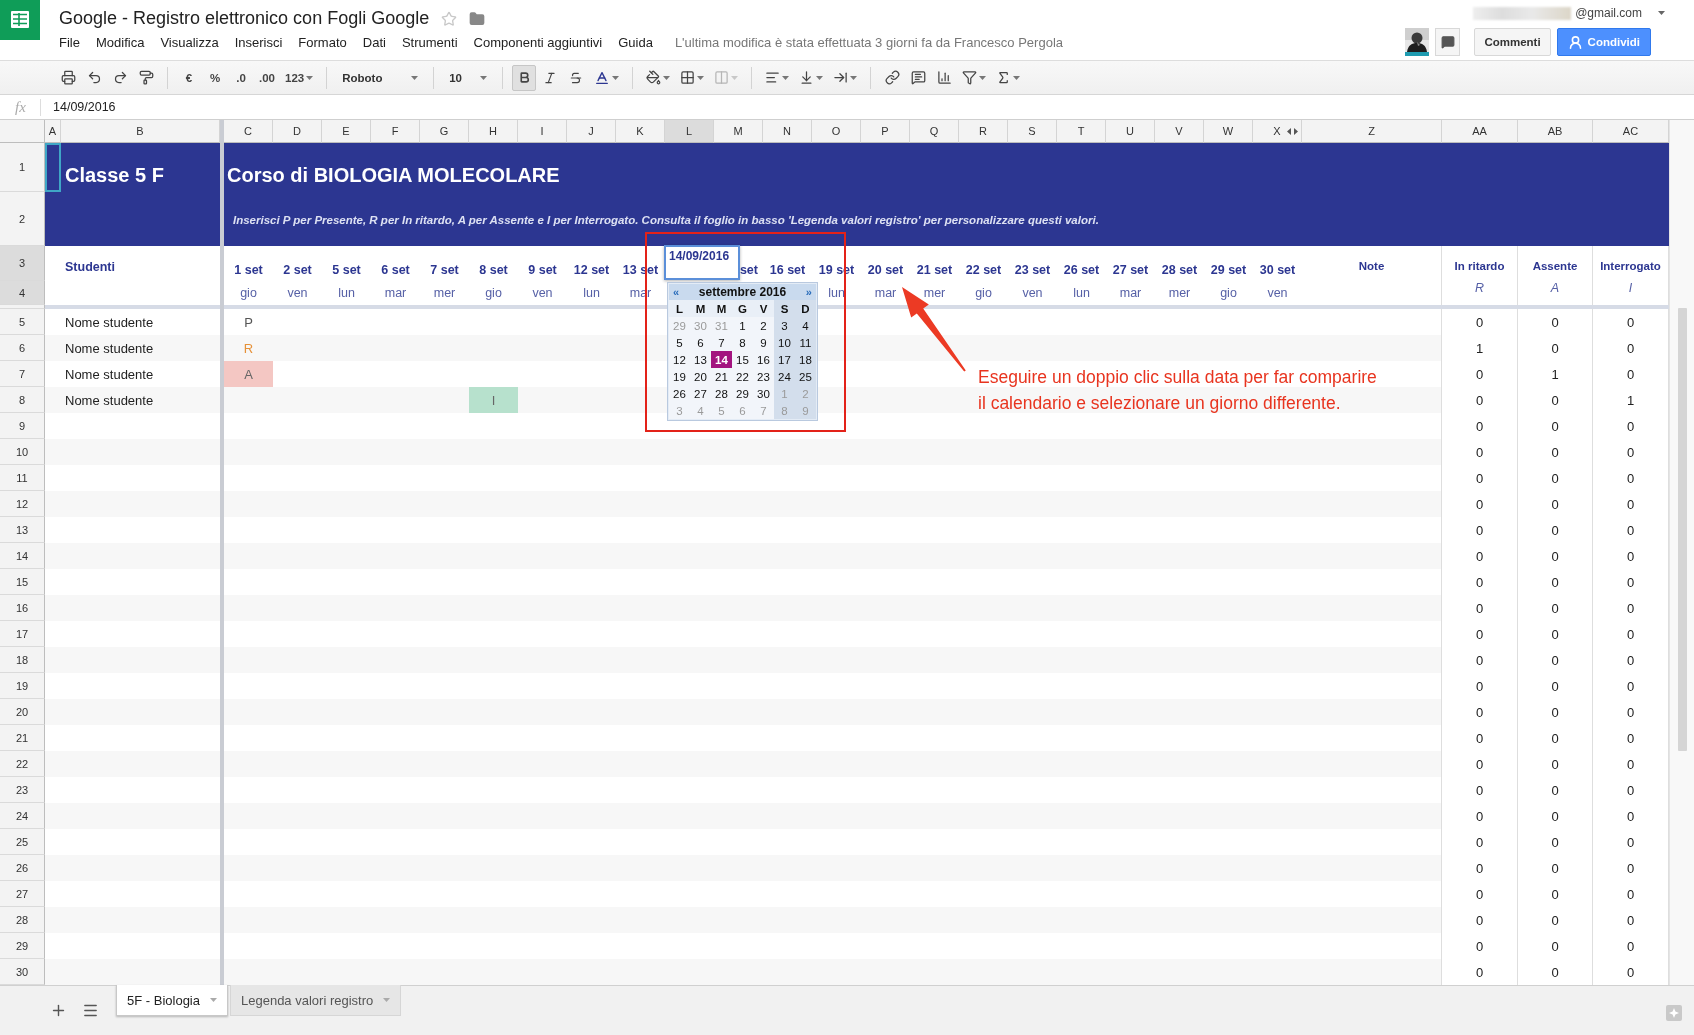 This screenshot has height=1035, width=1694. What do you see at coordinates (346, 270) in the screenshot?
I see `date-header: 5 set` at bounding box center [346, 270].